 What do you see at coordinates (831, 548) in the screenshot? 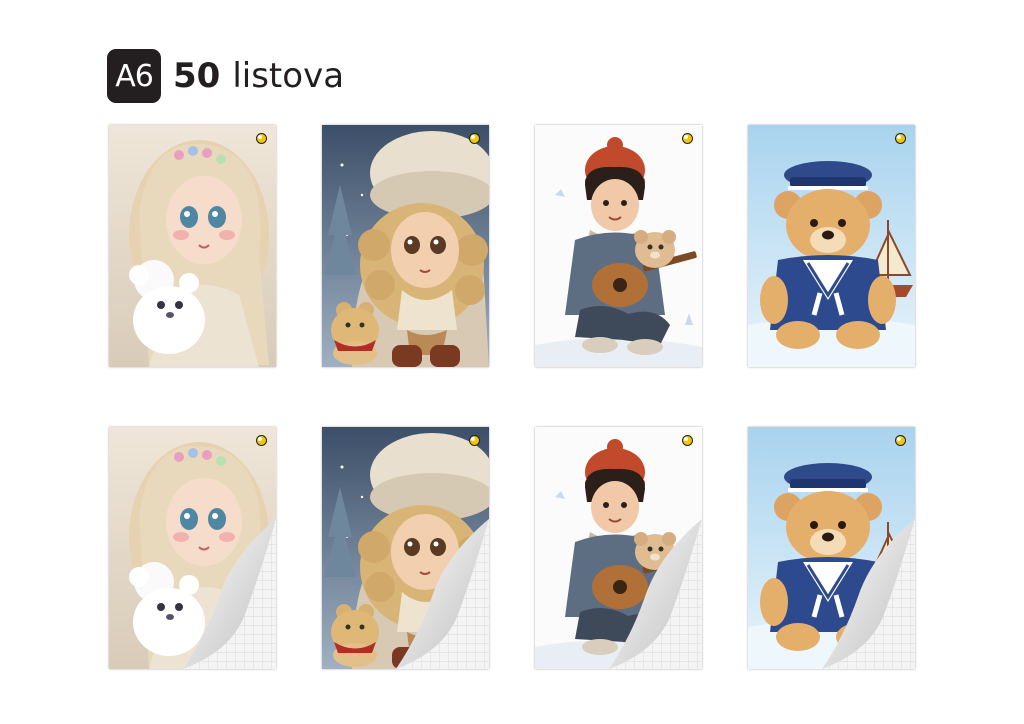
I see `cover-sailor-teddy-curl` at bounding box center [831, 548].